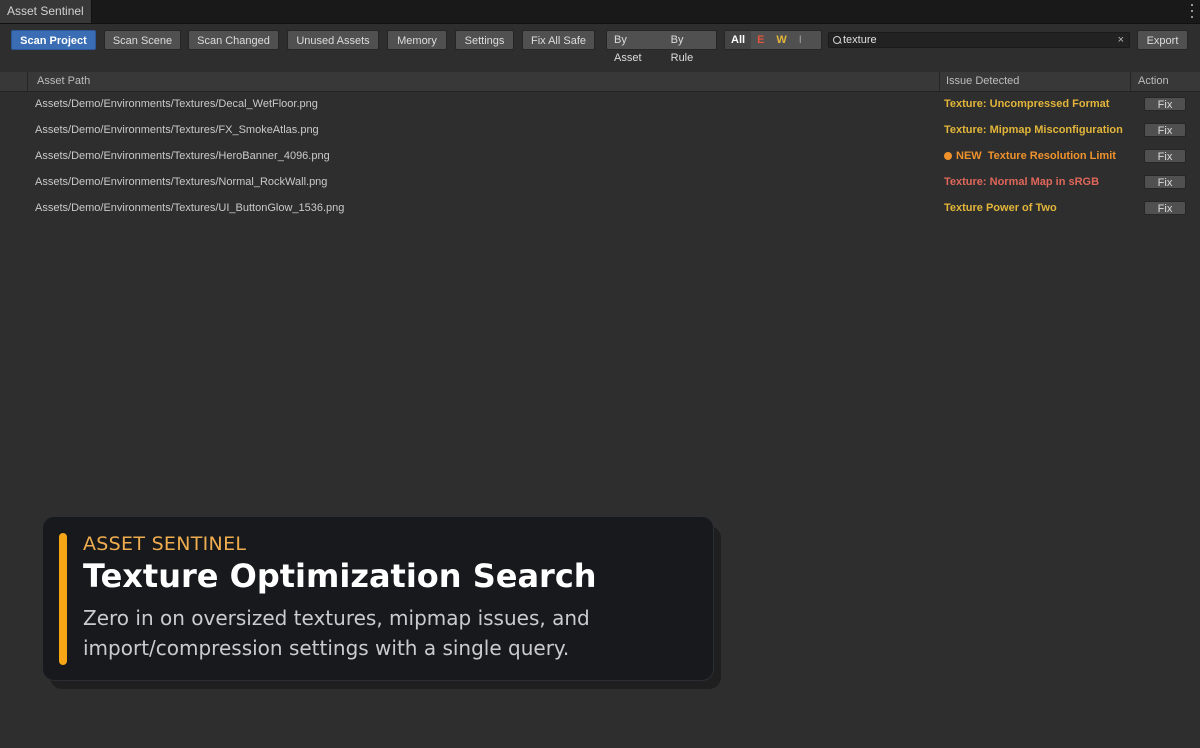 The height and width of the screenshot is (748, 1200). Describe the element at coordinates (46, 11) in the screenshot. I see `window-tab: Asset Sentinel` at that location.